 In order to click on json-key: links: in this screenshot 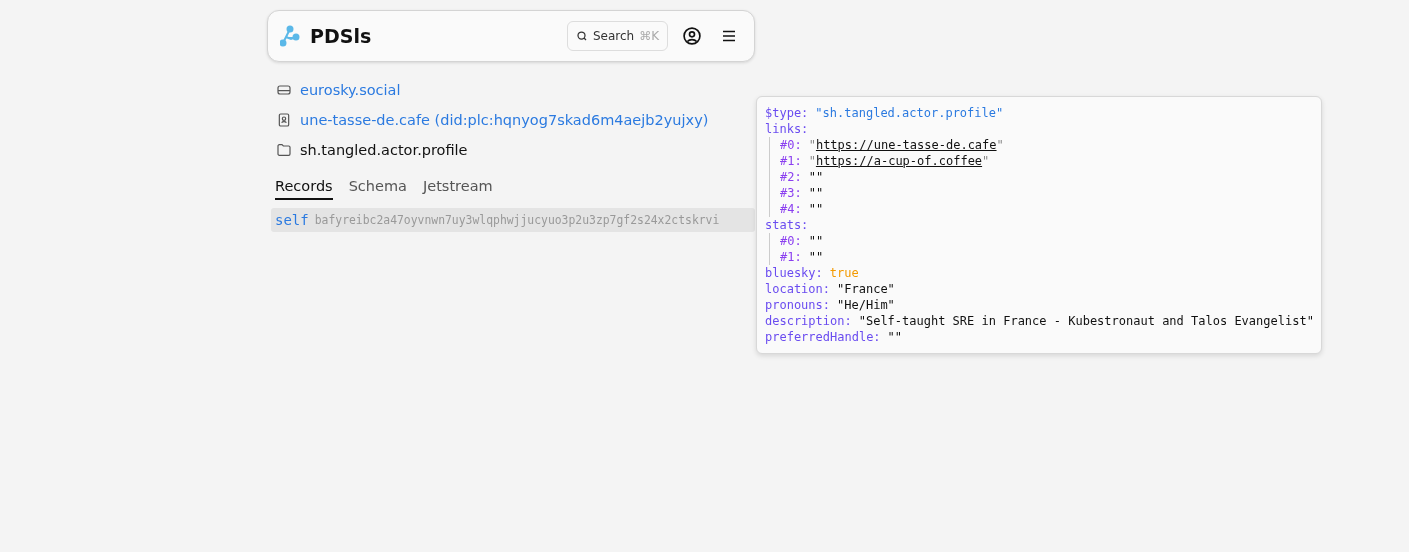, I will do `click(787, 129)`.